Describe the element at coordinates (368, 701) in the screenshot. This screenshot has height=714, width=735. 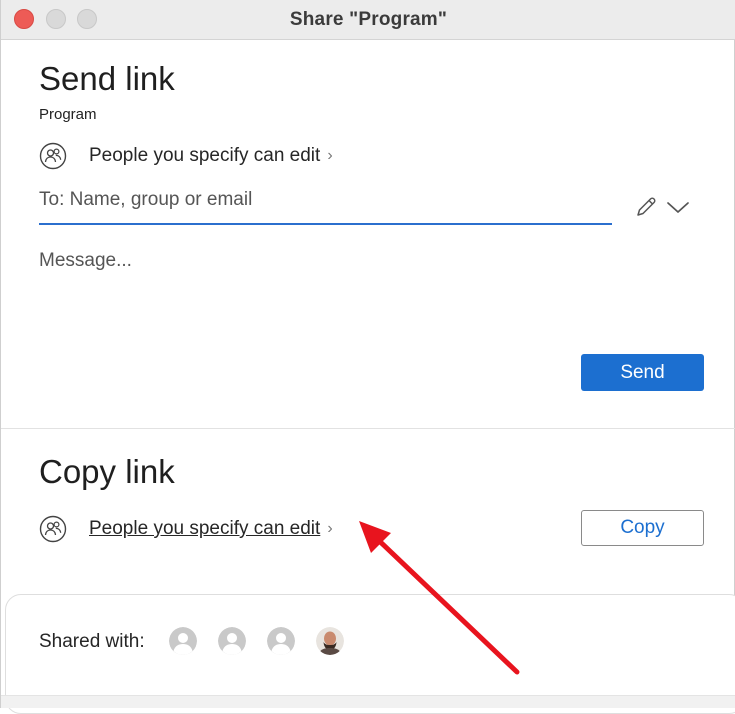
I see `window-bottom-edge` at that location.